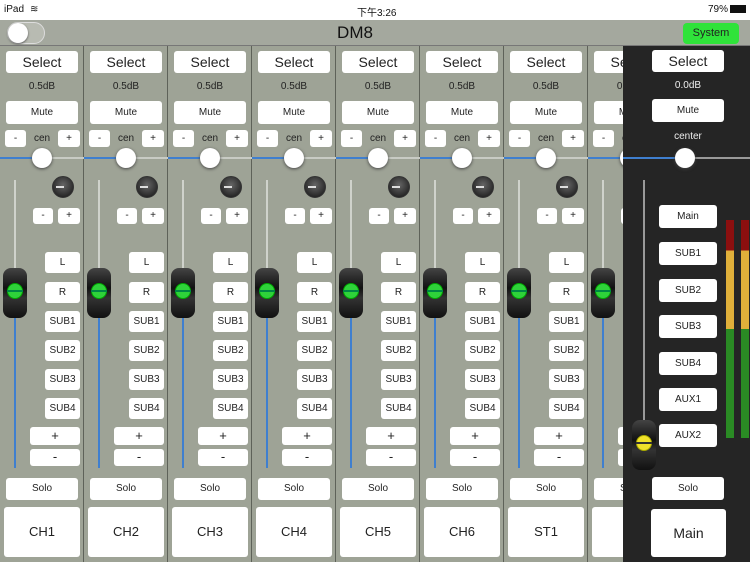  What do you see at coordinates (378, 532) in the screenshot?
I see `channel-name-button: CH5` at bounding box center [378, 532].